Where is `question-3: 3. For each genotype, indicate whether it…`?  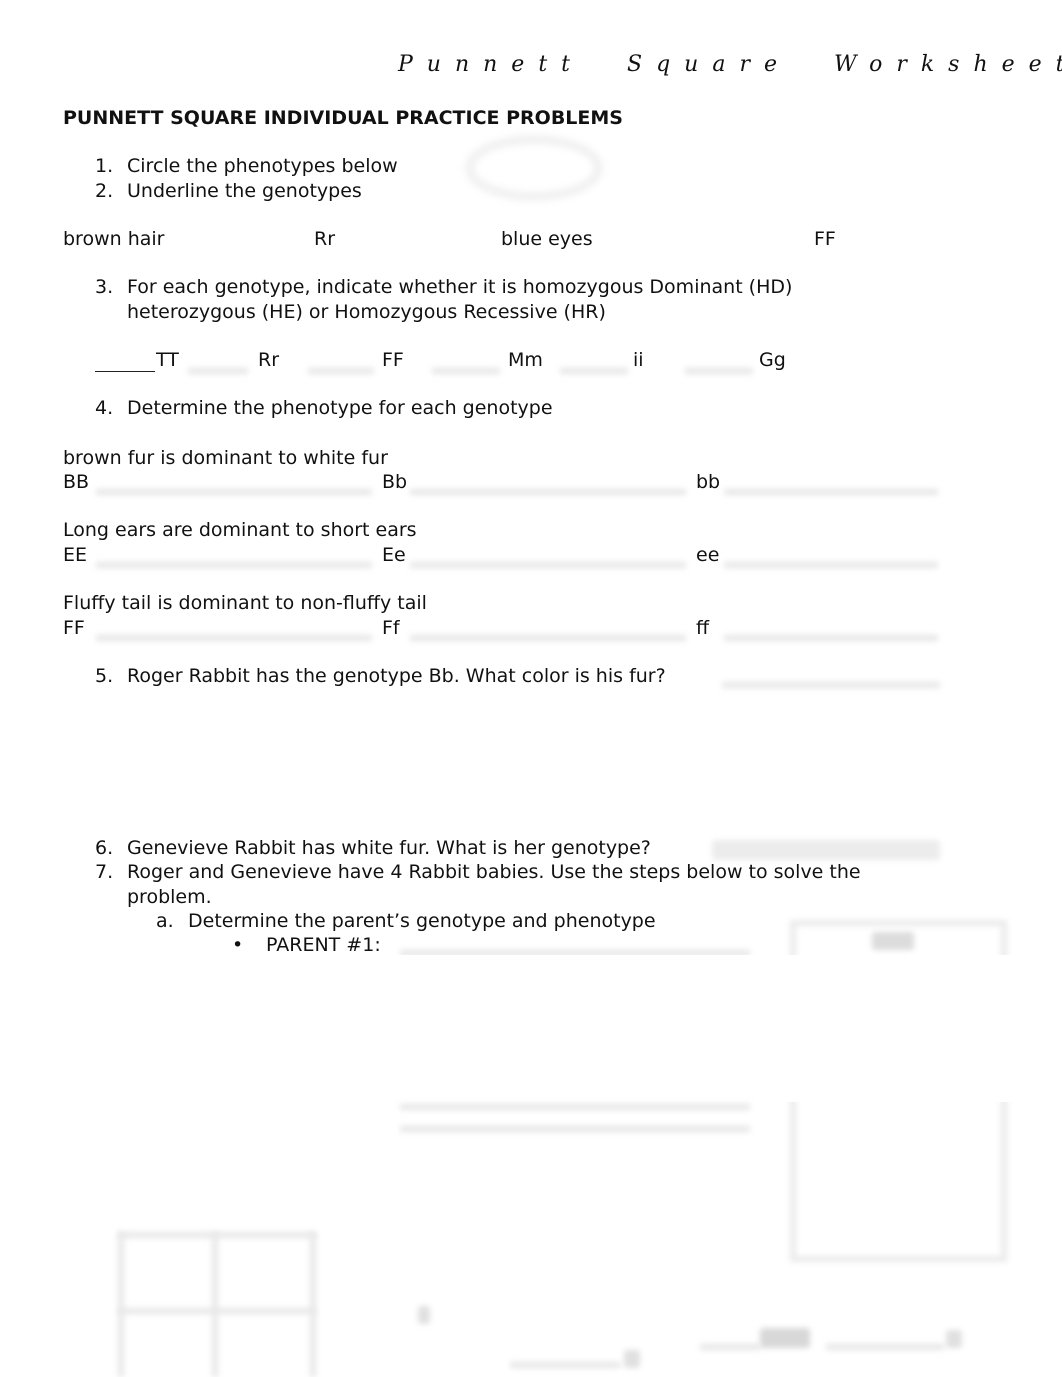 question-3: 3. For each genotype, indicate whether it… is located at coordinates (443, 287).